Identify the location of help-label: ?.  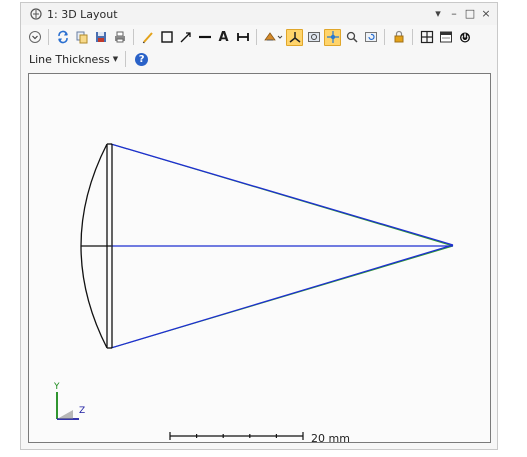
(141, 59).